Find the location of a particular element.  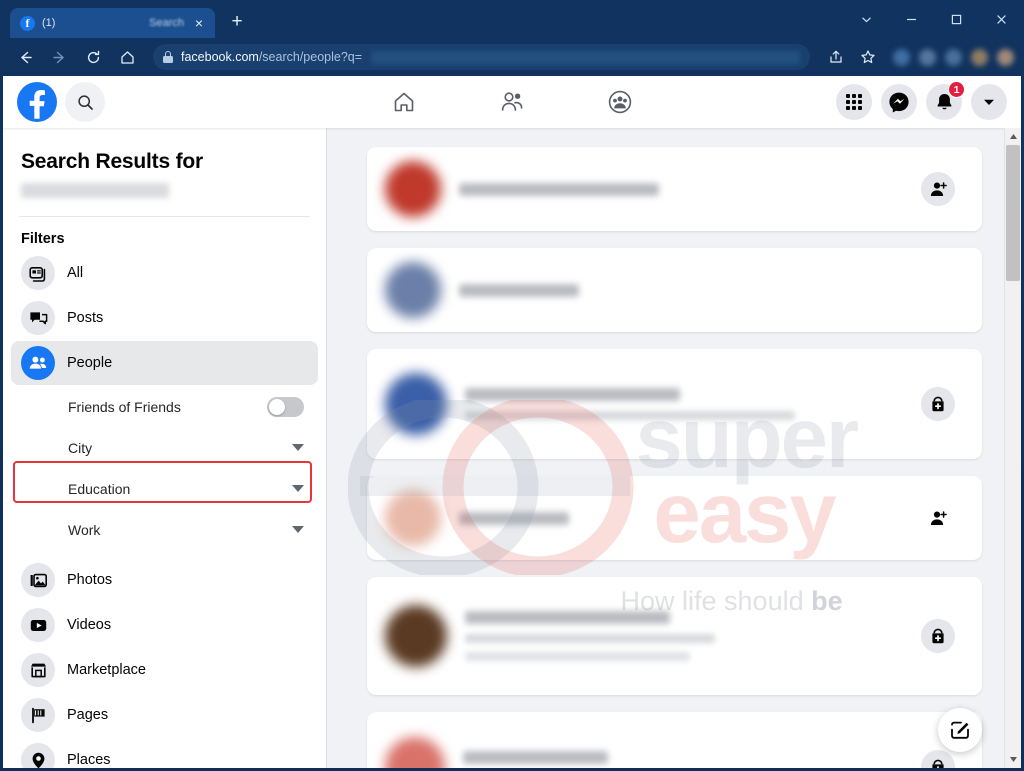

star-icon is located at coordinates (868, 57).